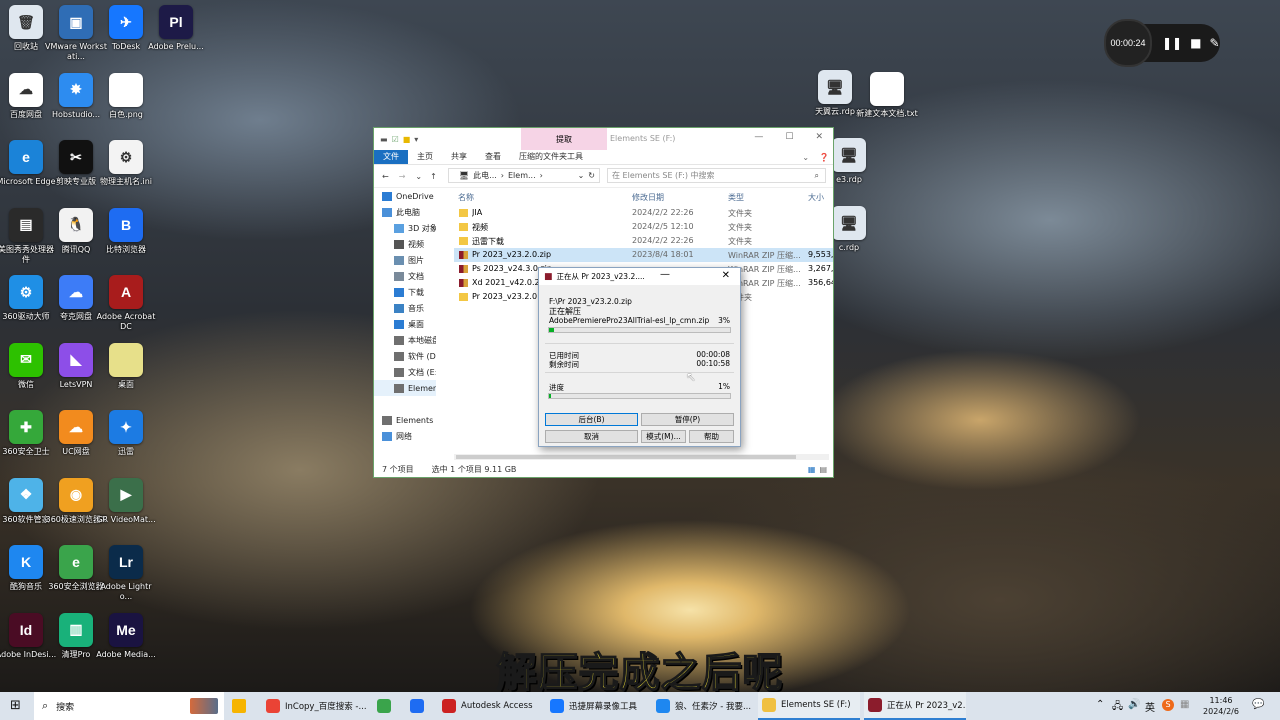 This screenshot has height=720, width=1280. Describe the element at coordinates (1134, 704) in the screenshot. I see `volume-icon: 🔊` at that location.